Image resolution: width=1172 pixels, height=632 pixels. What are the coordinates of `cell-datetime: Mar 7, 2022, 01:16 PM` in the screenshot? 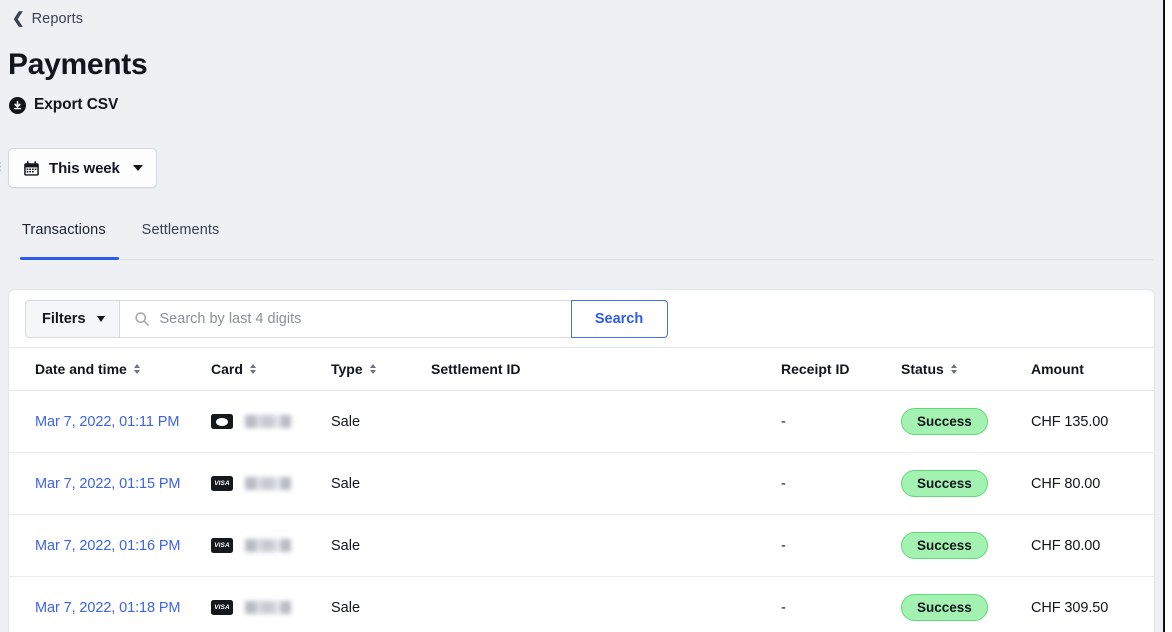 It's located at (110, 545).